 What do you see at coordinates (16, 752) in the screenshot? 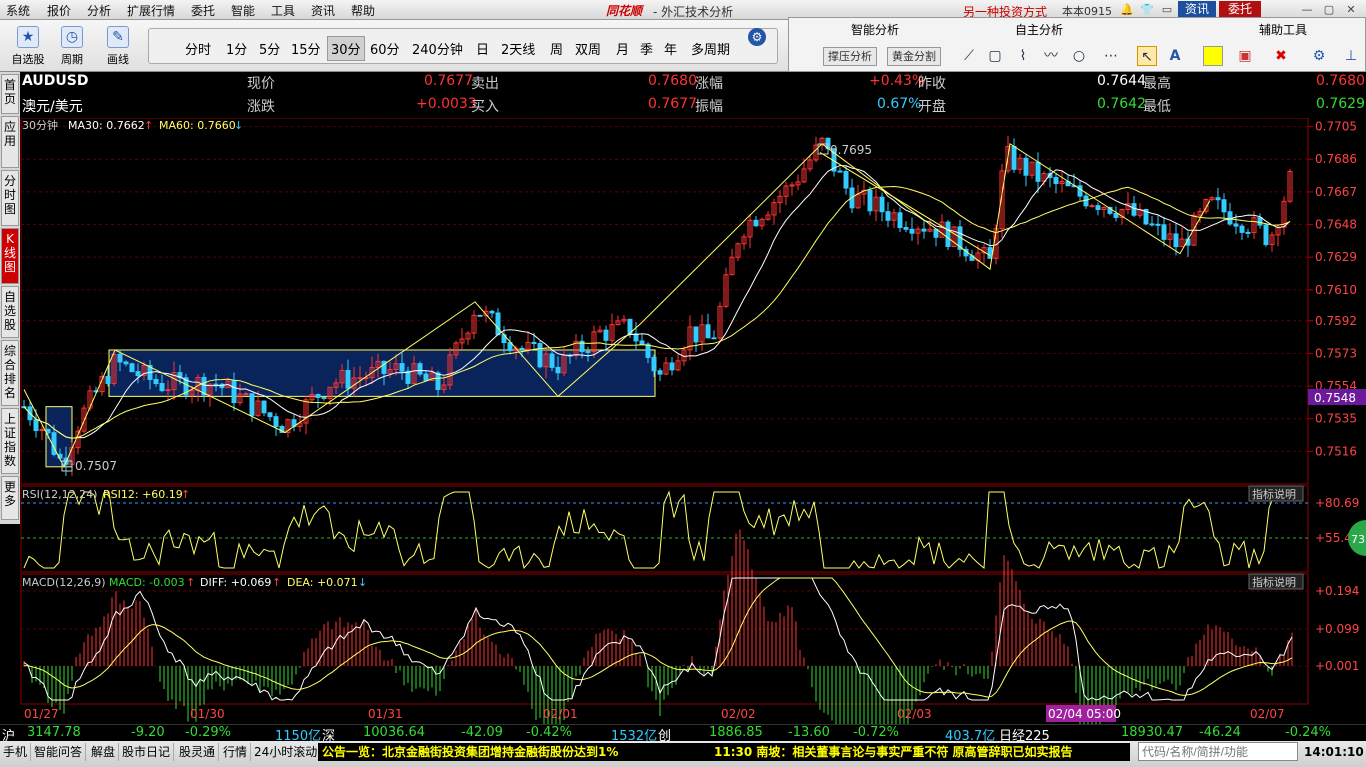
I see `ticker-mobile: 手机` at bounding box center [16, 752].